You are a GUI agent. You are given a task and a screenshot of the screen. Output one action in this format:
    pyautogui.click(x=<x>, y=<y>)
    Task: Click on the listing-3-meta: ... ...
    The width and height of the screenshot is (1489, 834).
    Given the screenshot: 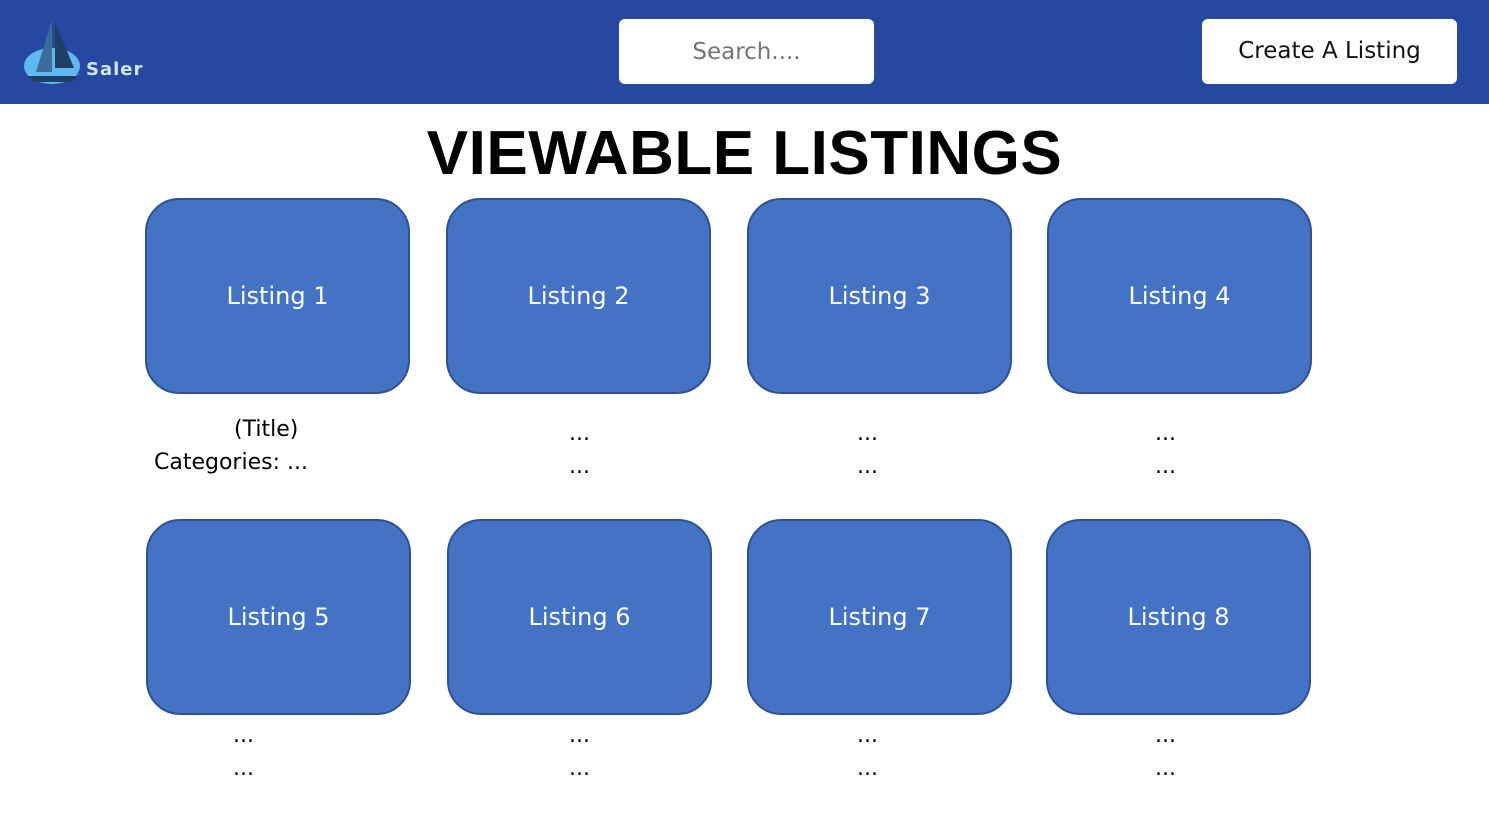 What is the action you would take?
    pyautogui.click(x=867, y=450)
    